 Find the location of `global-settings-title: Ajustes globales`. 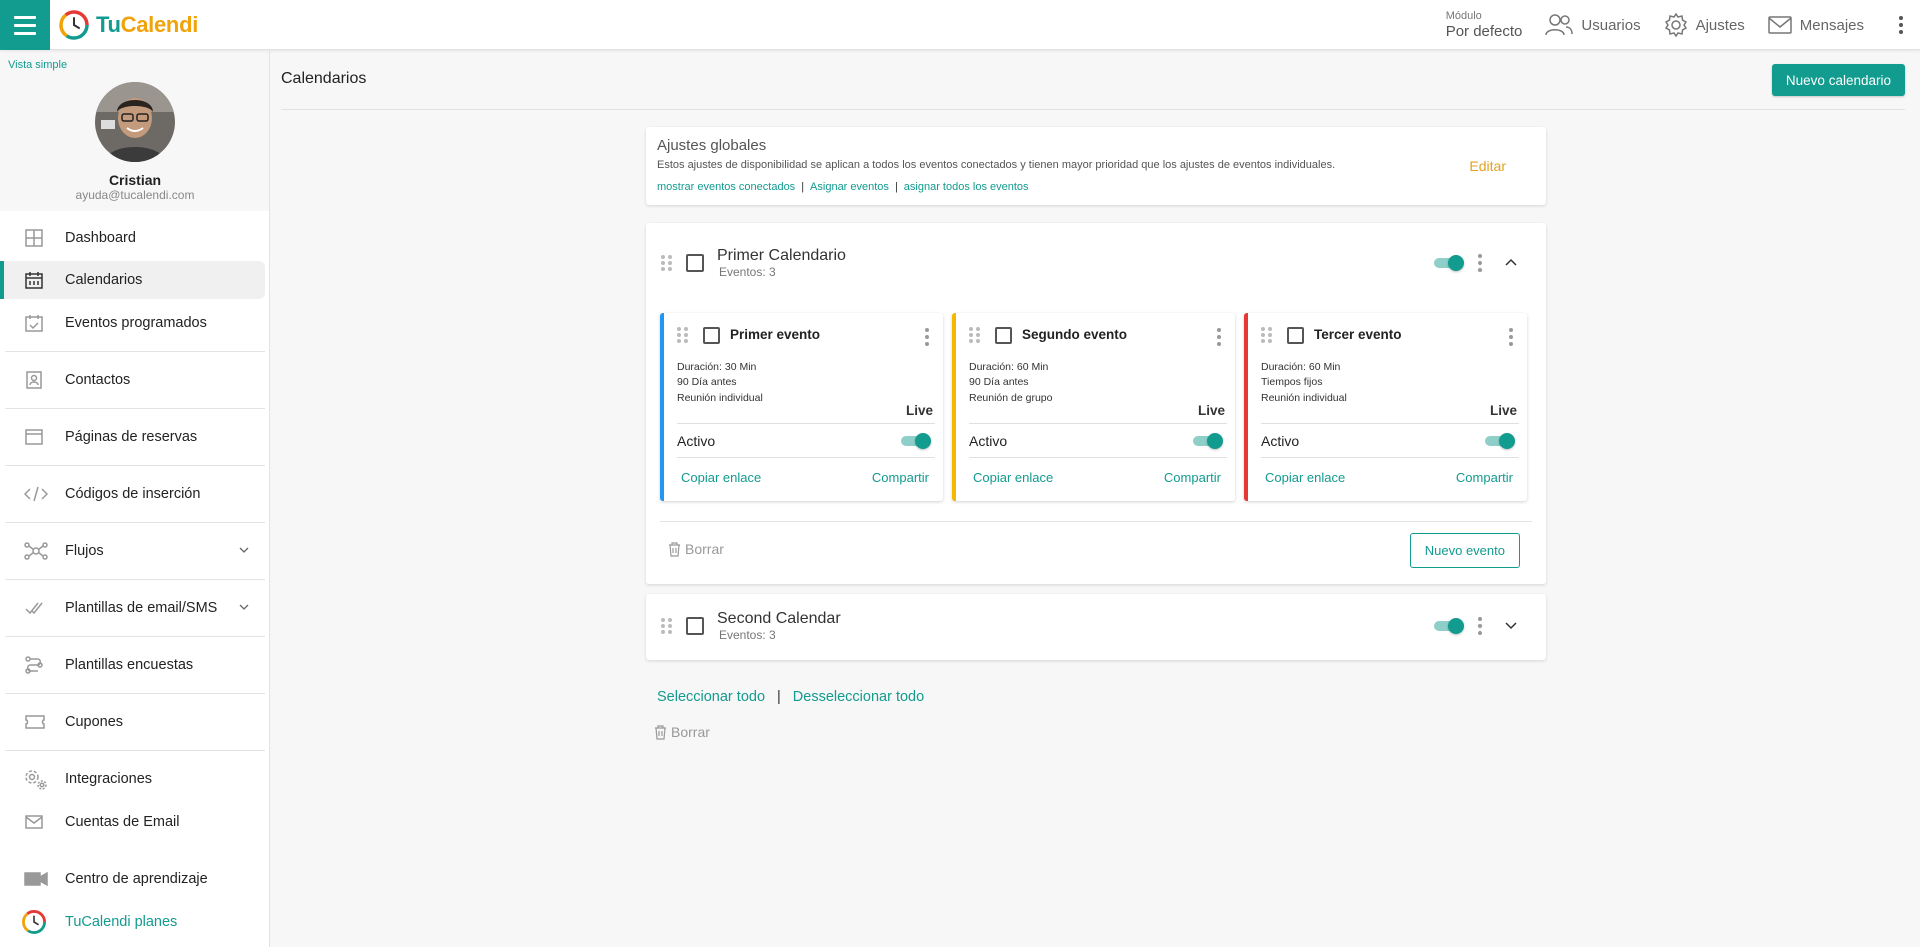

global-settings-title: Ajustes globales is located at coordinates (712, 145).